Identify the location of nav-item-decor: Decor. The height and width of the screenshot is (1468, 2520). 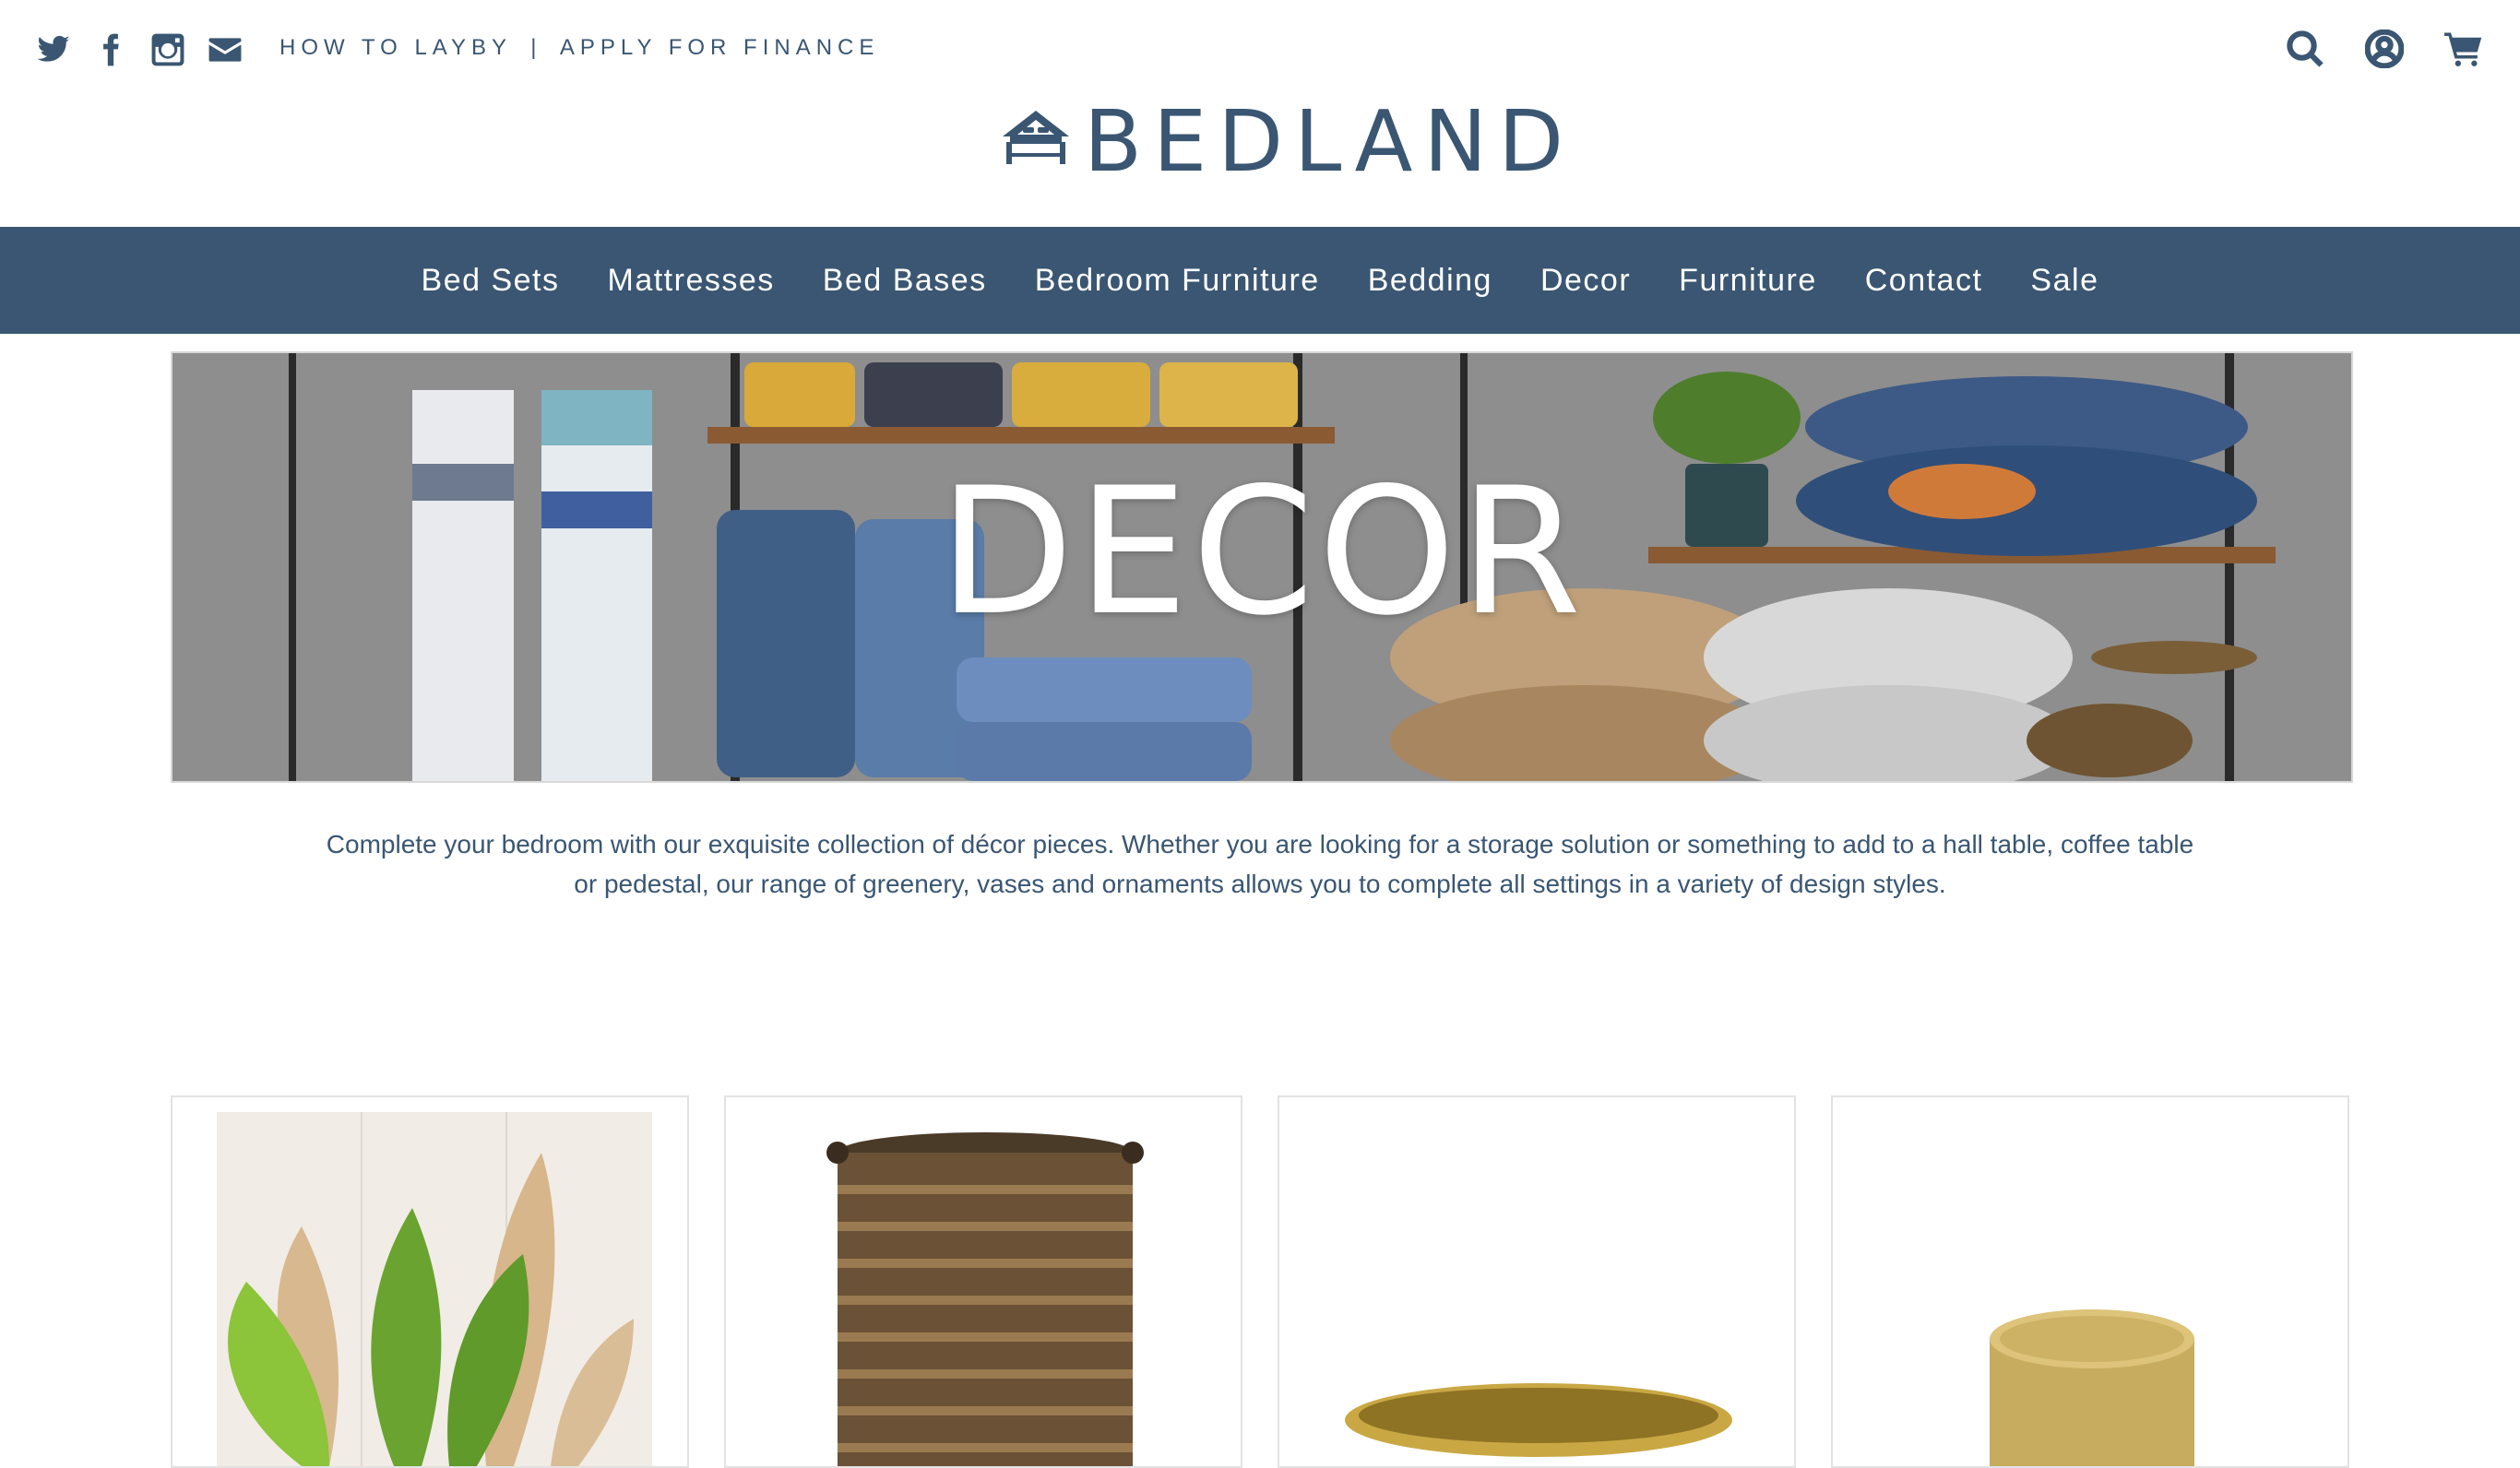
(1585, 281).